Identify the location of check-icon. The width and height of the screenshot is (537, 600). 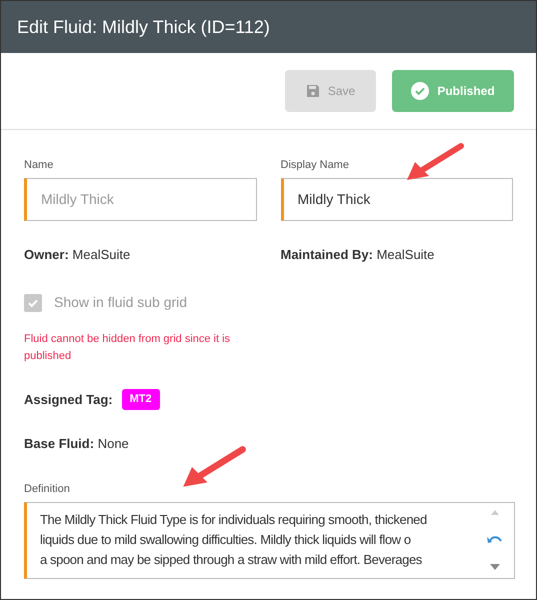
(33, 302).